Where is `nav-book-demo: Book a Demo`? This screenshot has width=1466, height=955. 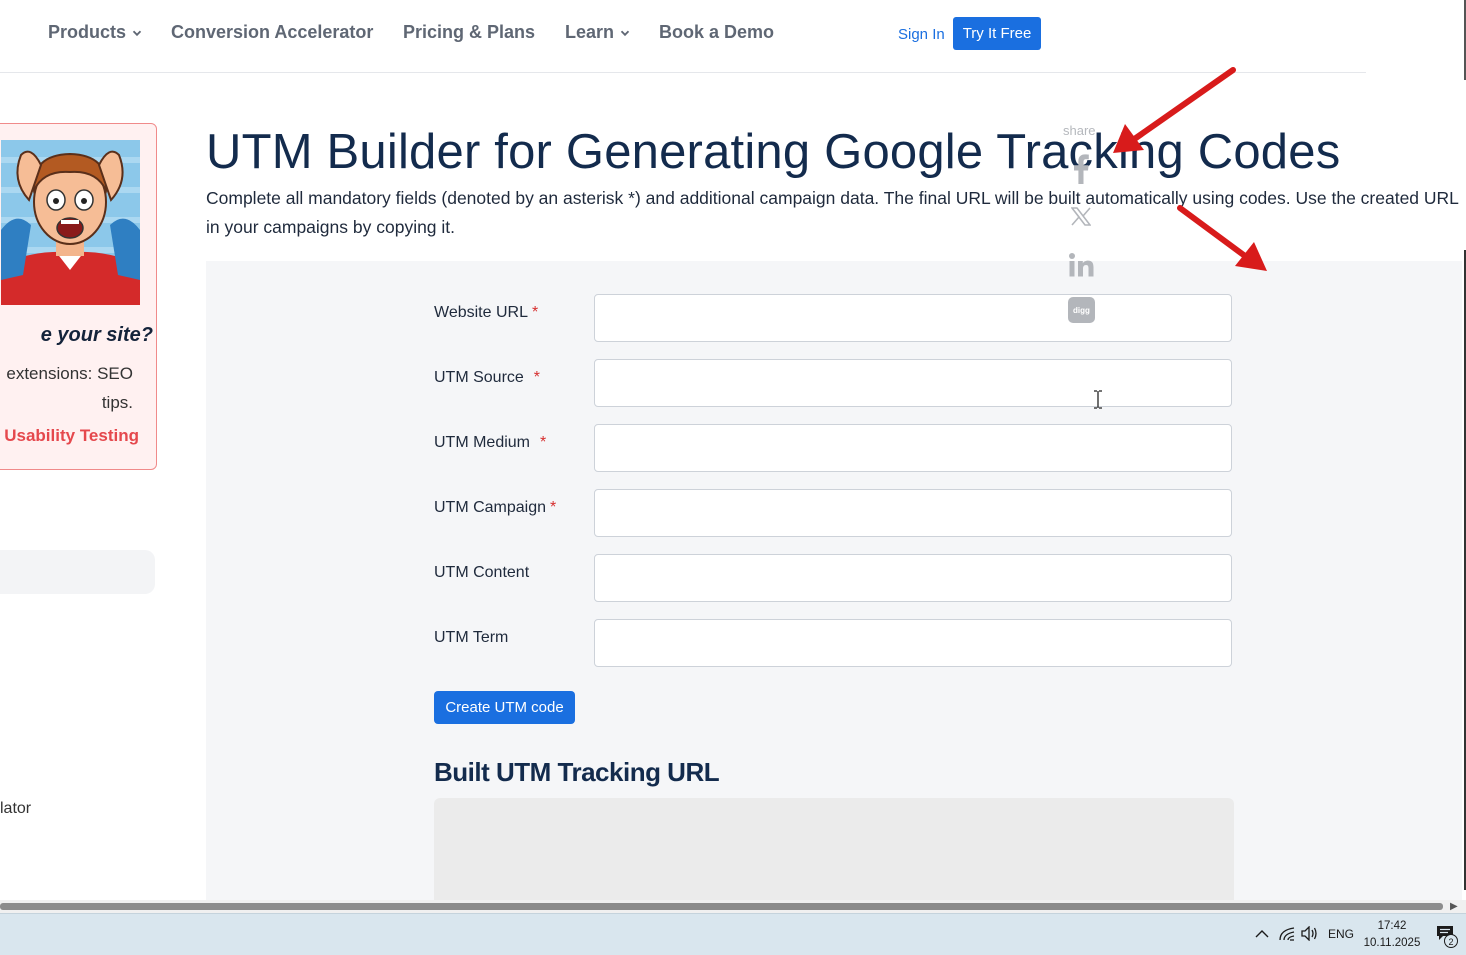 nav-book-demo: Book a Demo is located at coordinates (716, 32).